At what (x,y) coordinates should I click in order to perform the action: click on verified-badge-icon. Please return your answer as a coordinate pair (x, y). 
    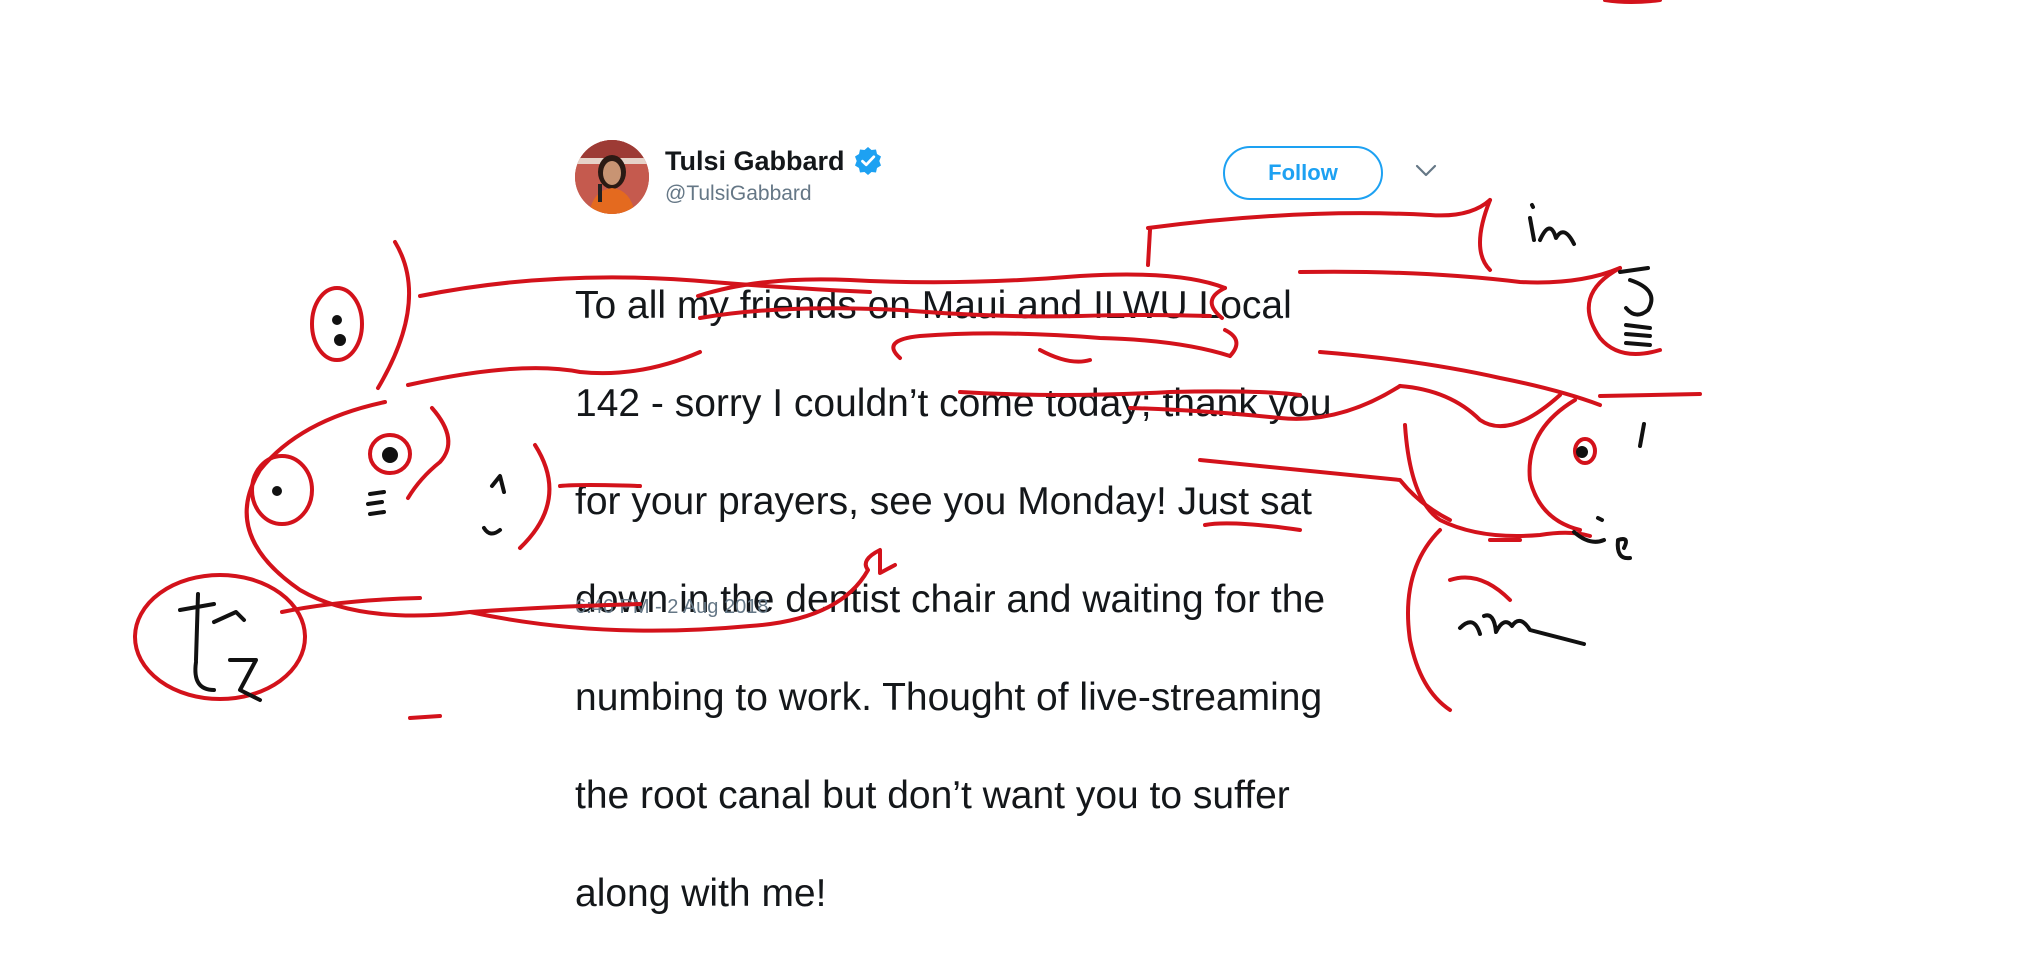
    Looking at the image, I should click on (868, 161).